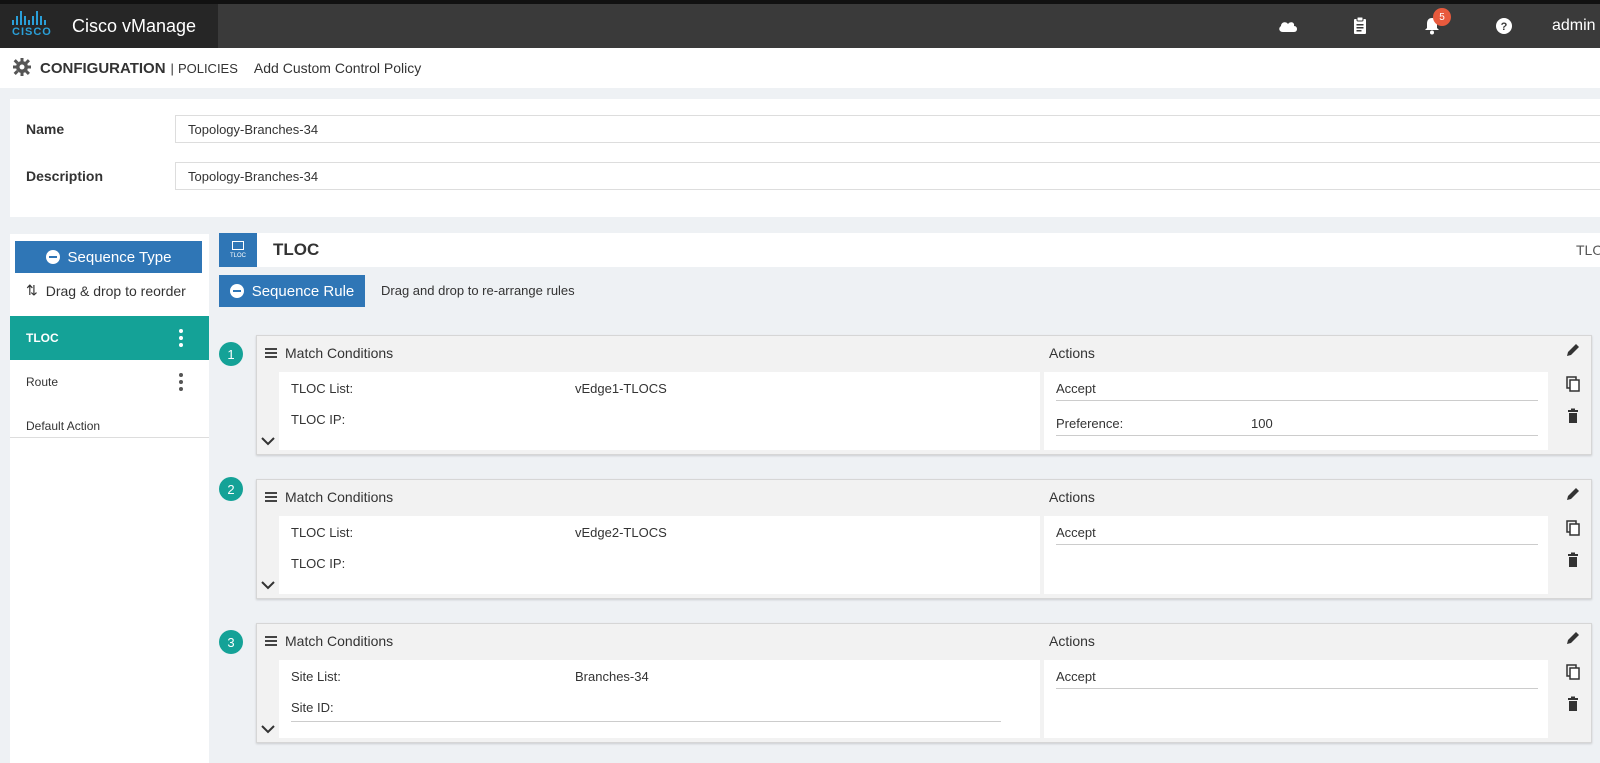 The width and height of the screenshot is (1600, 763). Describe the element at coordinates (1588, 250) in the screenshot. I see `sequence-type-indicator: TLOC` at that location.